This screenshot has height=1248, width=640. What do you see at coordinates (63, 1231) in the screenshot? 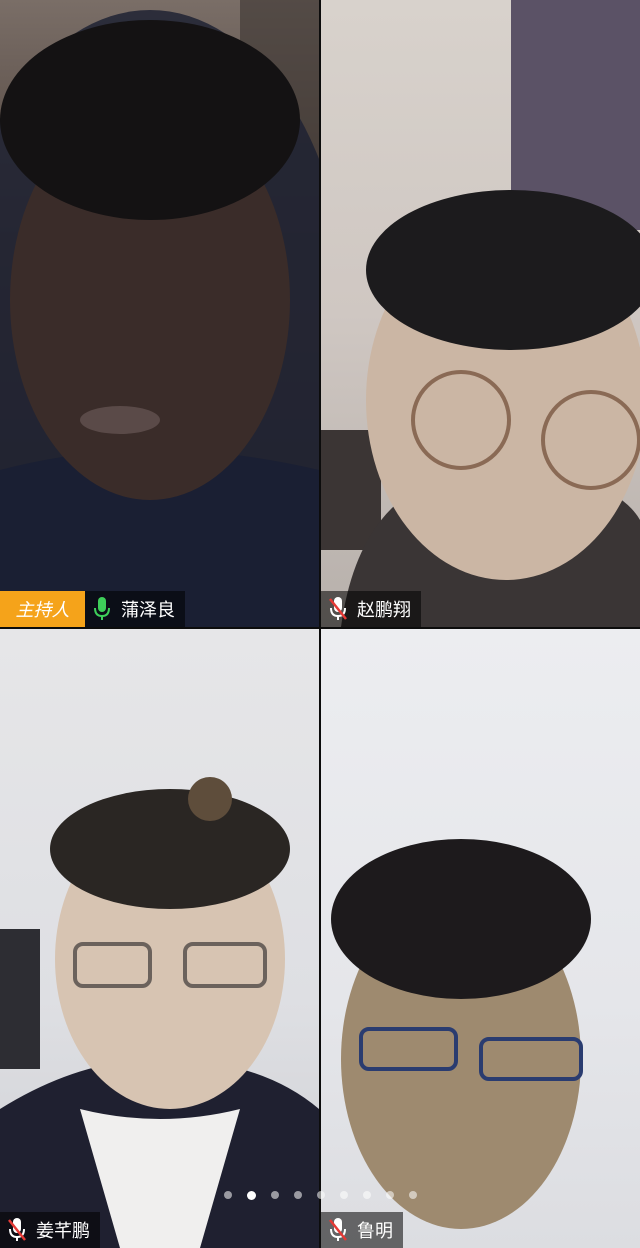
I see `participant-name: 姜芊鹏` at bounding box center [63, 1231].